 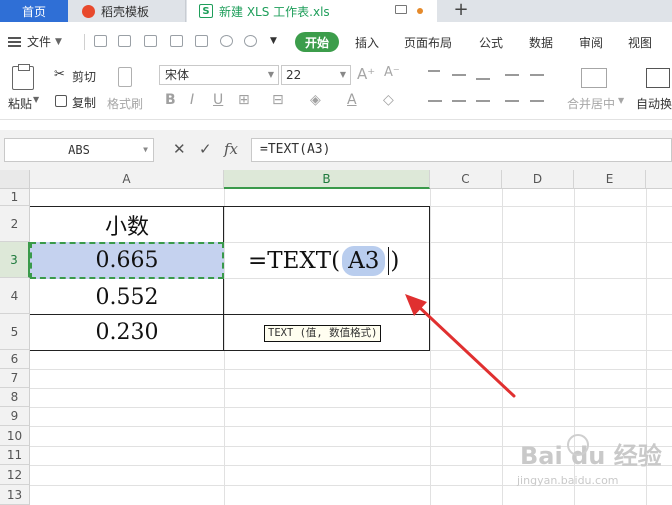 What do you see at coordinates (460, 346) in the screenshot?
I see `annotation-arrow` at bounding box center [460, 346].